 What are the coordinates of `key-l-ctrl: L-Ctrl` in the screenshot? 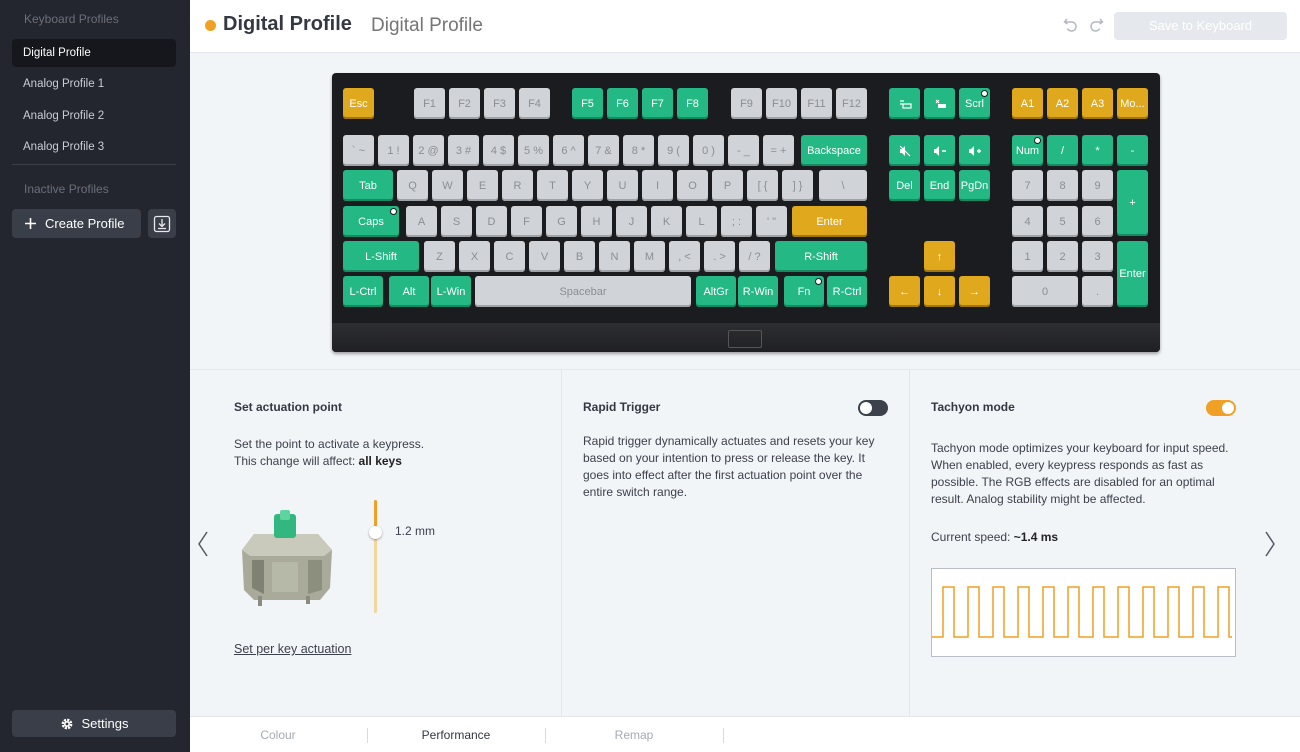 It's located at (363, 291).